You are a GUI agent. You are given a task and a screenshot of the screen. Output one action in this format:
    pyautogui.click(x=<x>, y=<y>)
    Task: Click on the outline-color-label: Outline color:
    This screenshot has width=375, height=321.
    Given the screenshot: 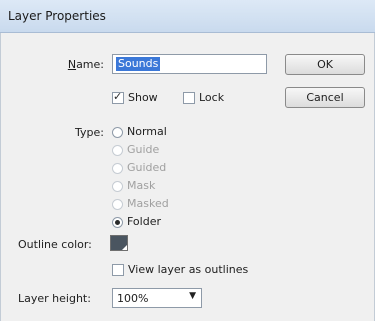 What is the action you would take?
    pyautogui.click(x=55, y=244)
    